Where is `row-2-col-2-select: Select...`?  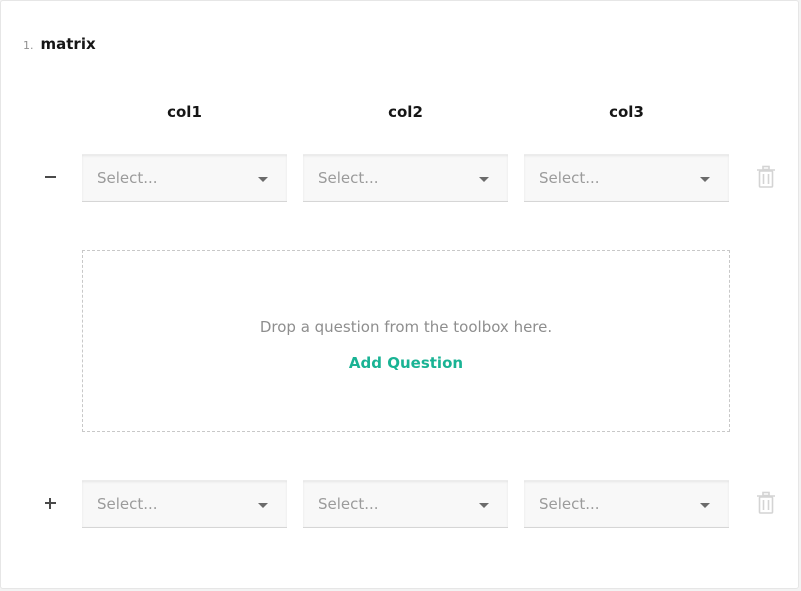 row-2-col-2-select: Select... is located at coordinates (405, 504).